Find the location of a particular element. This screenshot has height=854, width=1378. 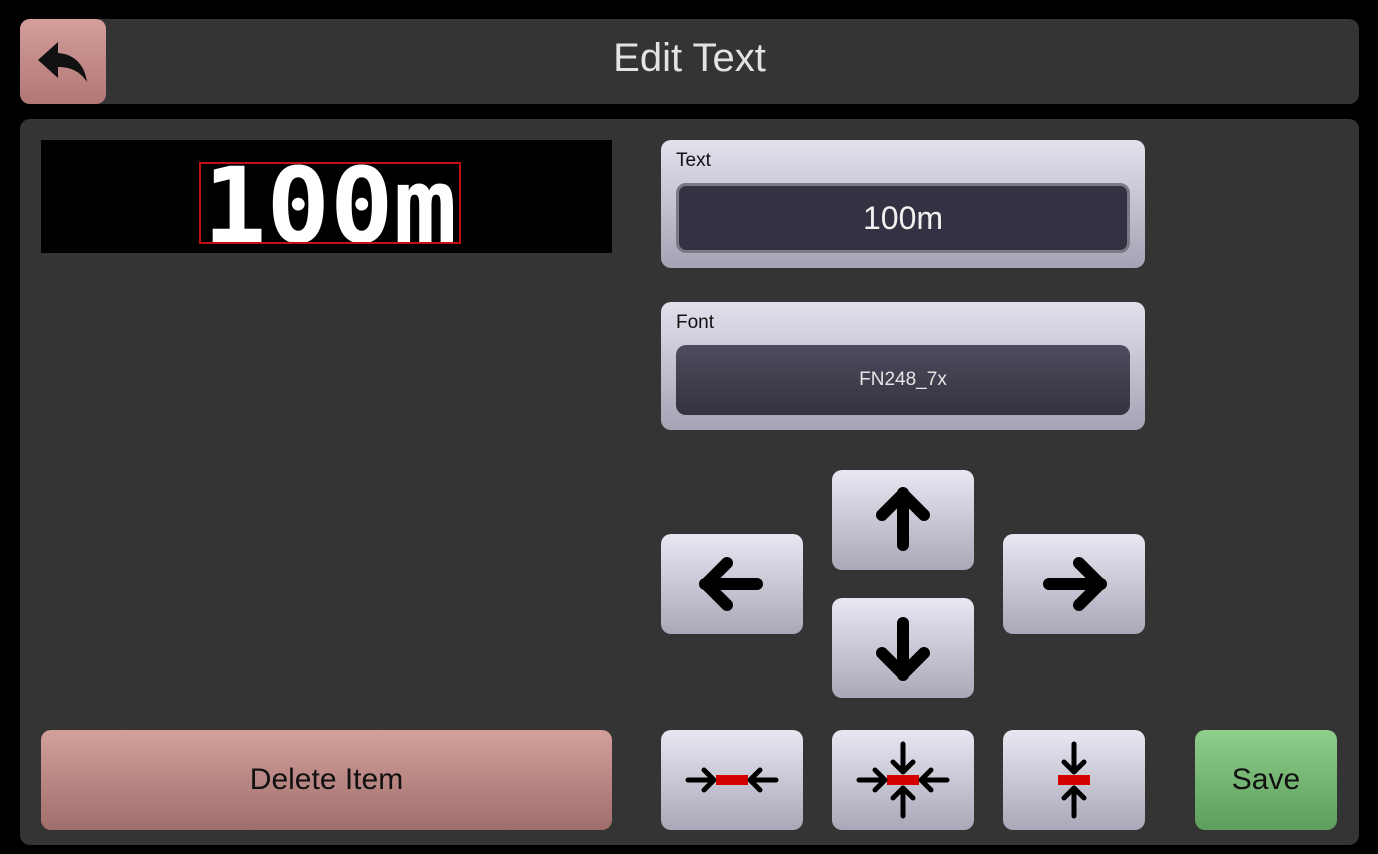

arrow-up-icon is located at coordinates (903, 519).